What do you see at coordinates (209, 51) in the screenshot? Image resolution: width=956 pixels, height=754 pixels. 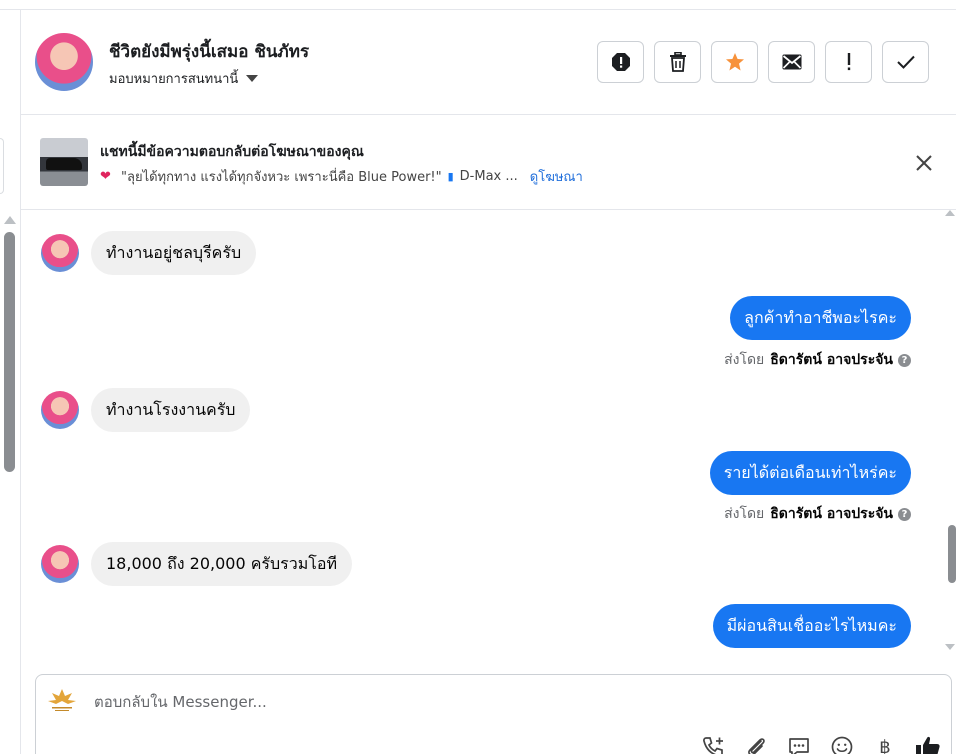 I see `contact-name: ชีวิตยังมีพรุ่งนี้เสมอ ชินภัทร` at bounding box center [209, 51].